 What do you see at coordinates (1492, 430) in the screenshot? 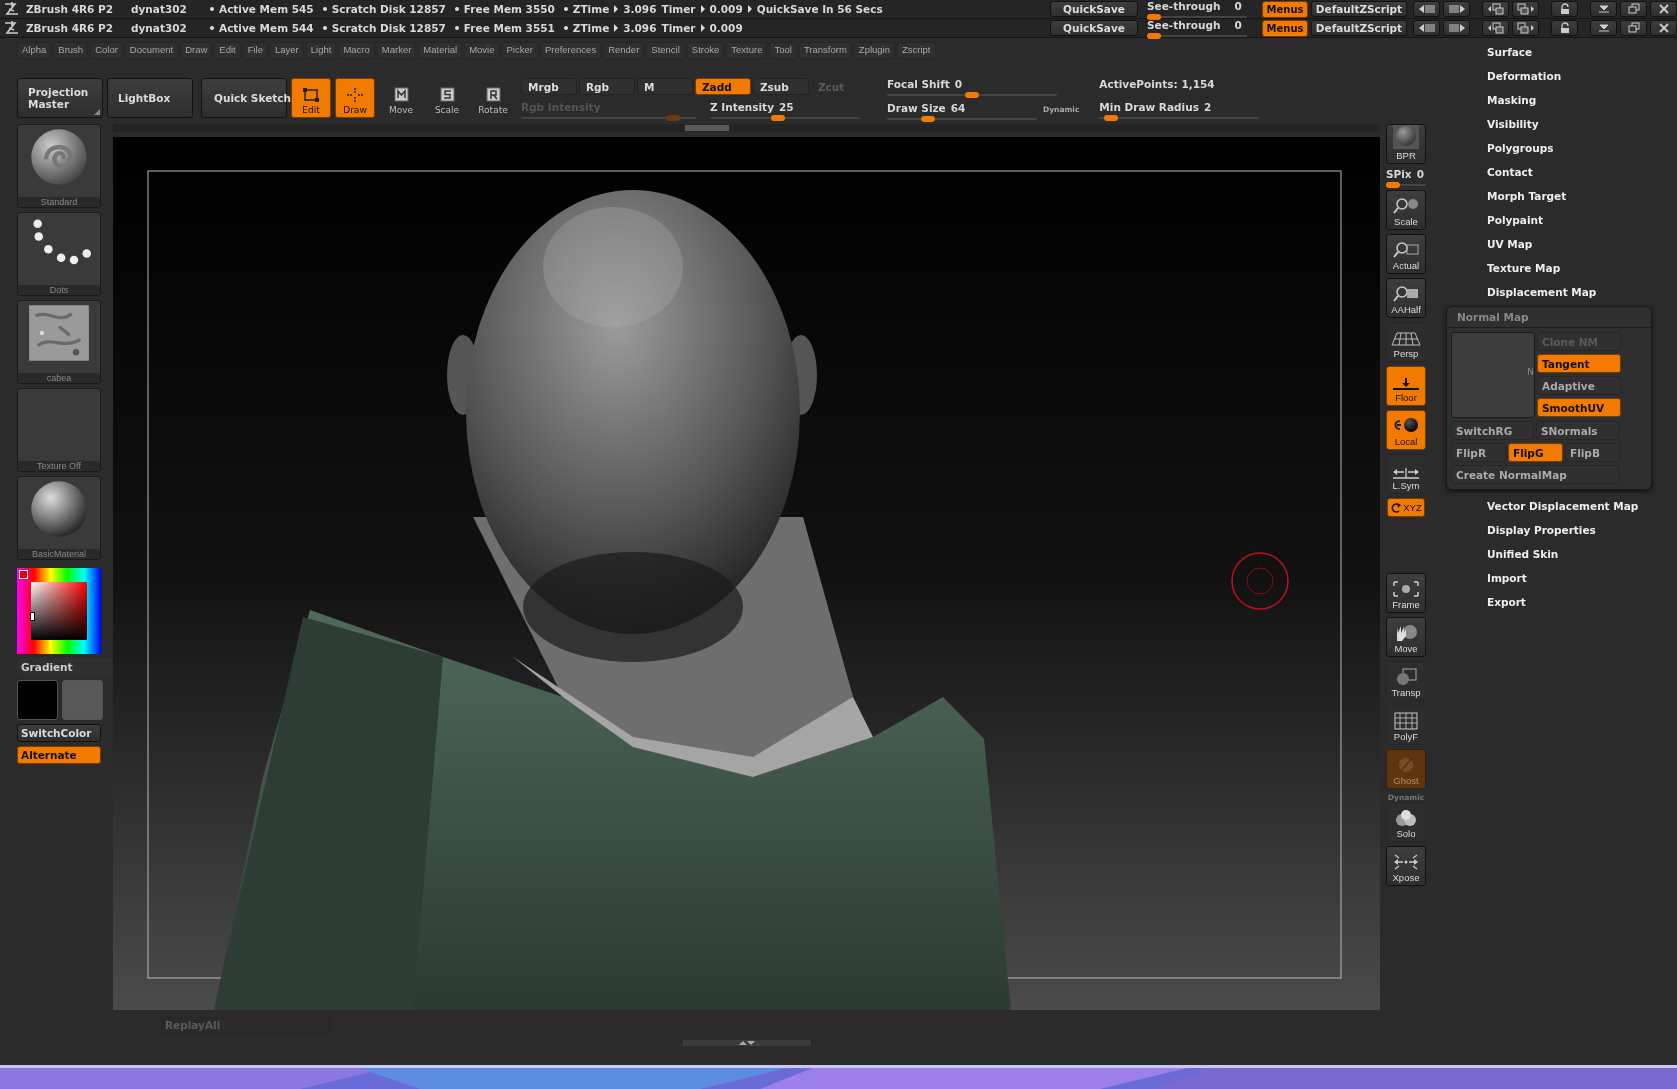
I see `option-button: SwitchRG` at bounding box center [1492, 430].